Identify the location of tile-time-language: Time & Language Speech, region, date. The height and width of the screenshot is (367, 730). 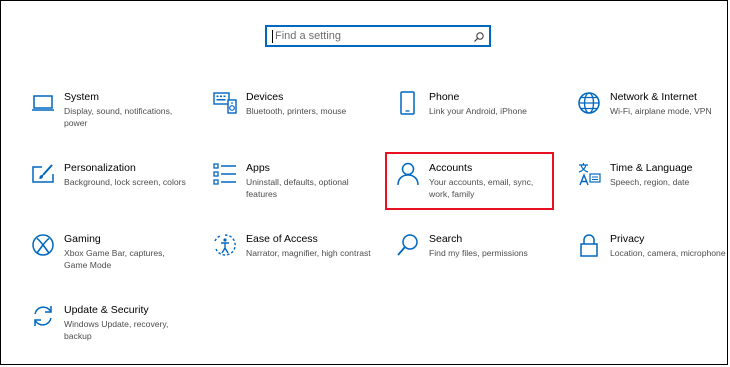
(653, 189).